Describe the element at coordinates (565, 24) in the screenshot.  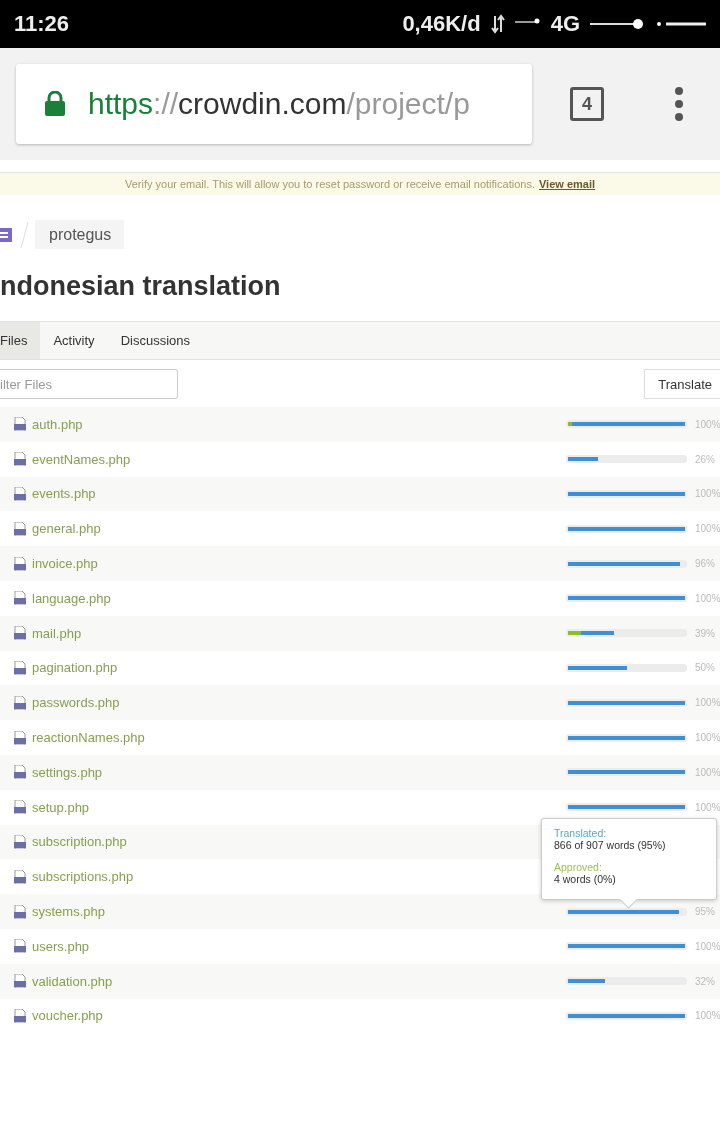
I see `network-type: 4G` at that location.